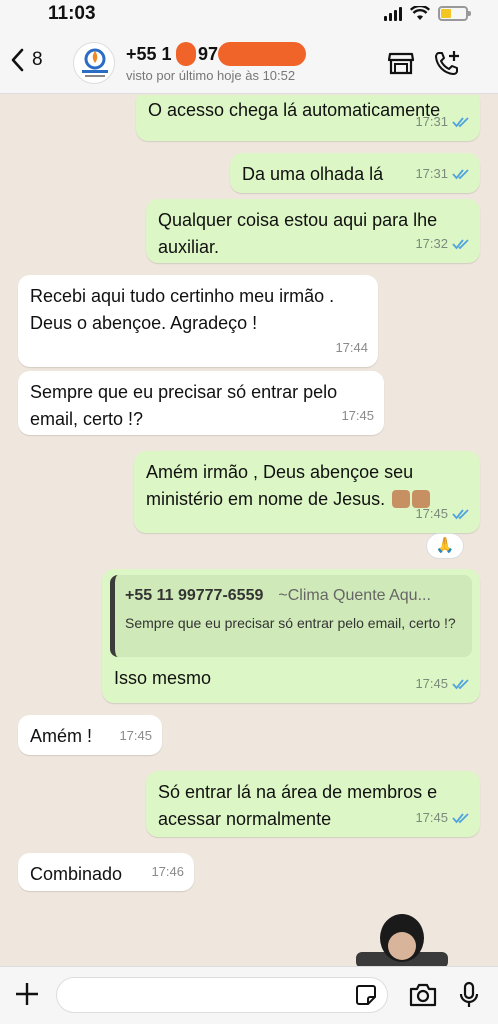 The height and width of the screenshot is (1024, 498). Describe the element at coordinates (401, 499) in the screenshot. I see `praying-hands-emoji-icon` at that location.